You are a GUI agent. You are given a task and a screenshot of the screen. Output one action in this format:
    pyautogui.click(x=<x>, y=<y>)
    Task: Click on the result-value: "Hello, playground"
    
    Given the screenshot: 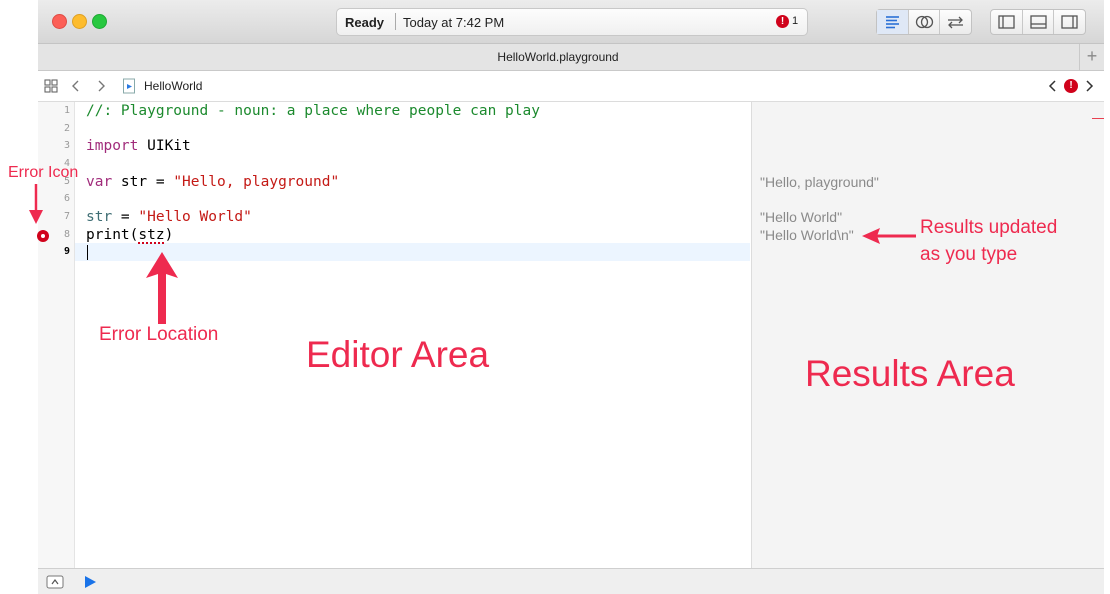 What is the action you would take?
    pyautogui.click(x=819, y=182)
    